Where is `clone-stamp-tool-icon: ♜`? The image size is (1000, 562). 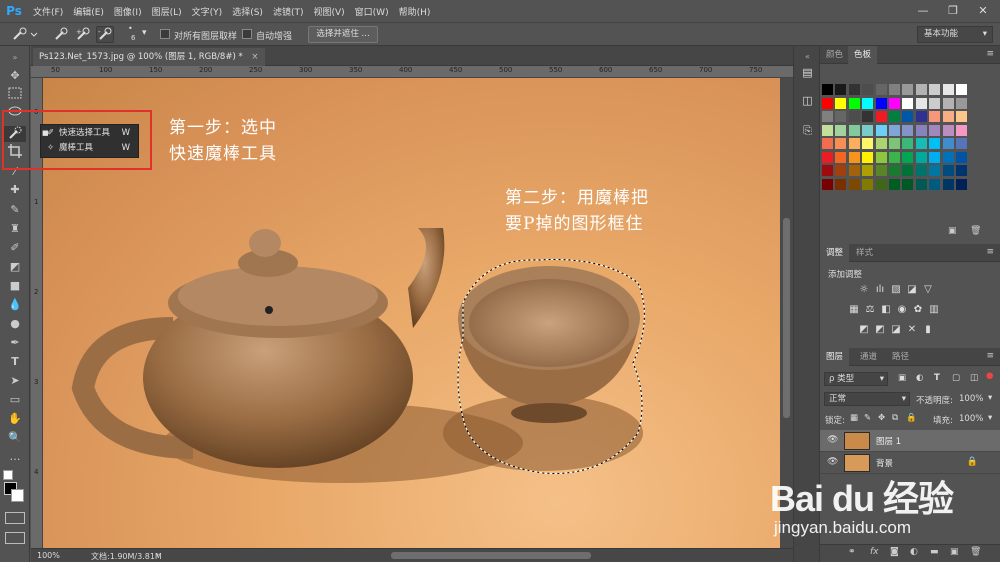 clone-stamp-tool-icon: ♜ is located at coordinates (15, 229).